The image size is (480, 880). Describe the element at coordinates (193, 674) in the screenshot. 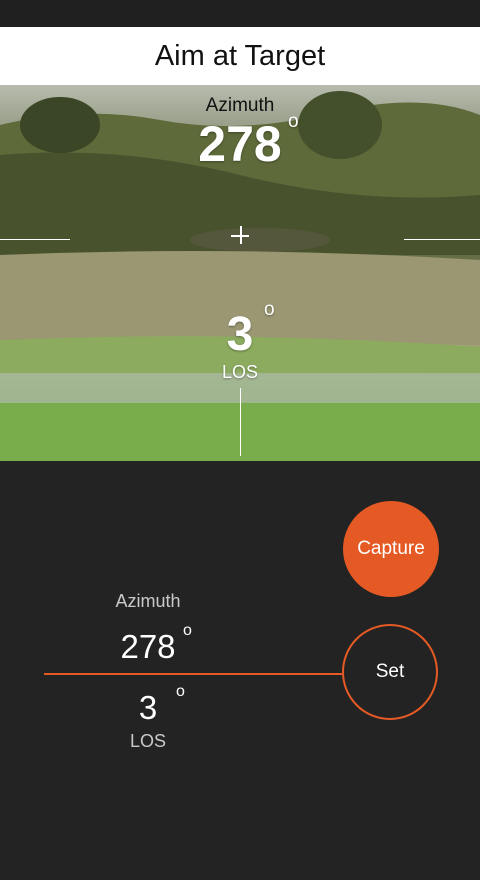

I see `readout-divider-line` at that location.